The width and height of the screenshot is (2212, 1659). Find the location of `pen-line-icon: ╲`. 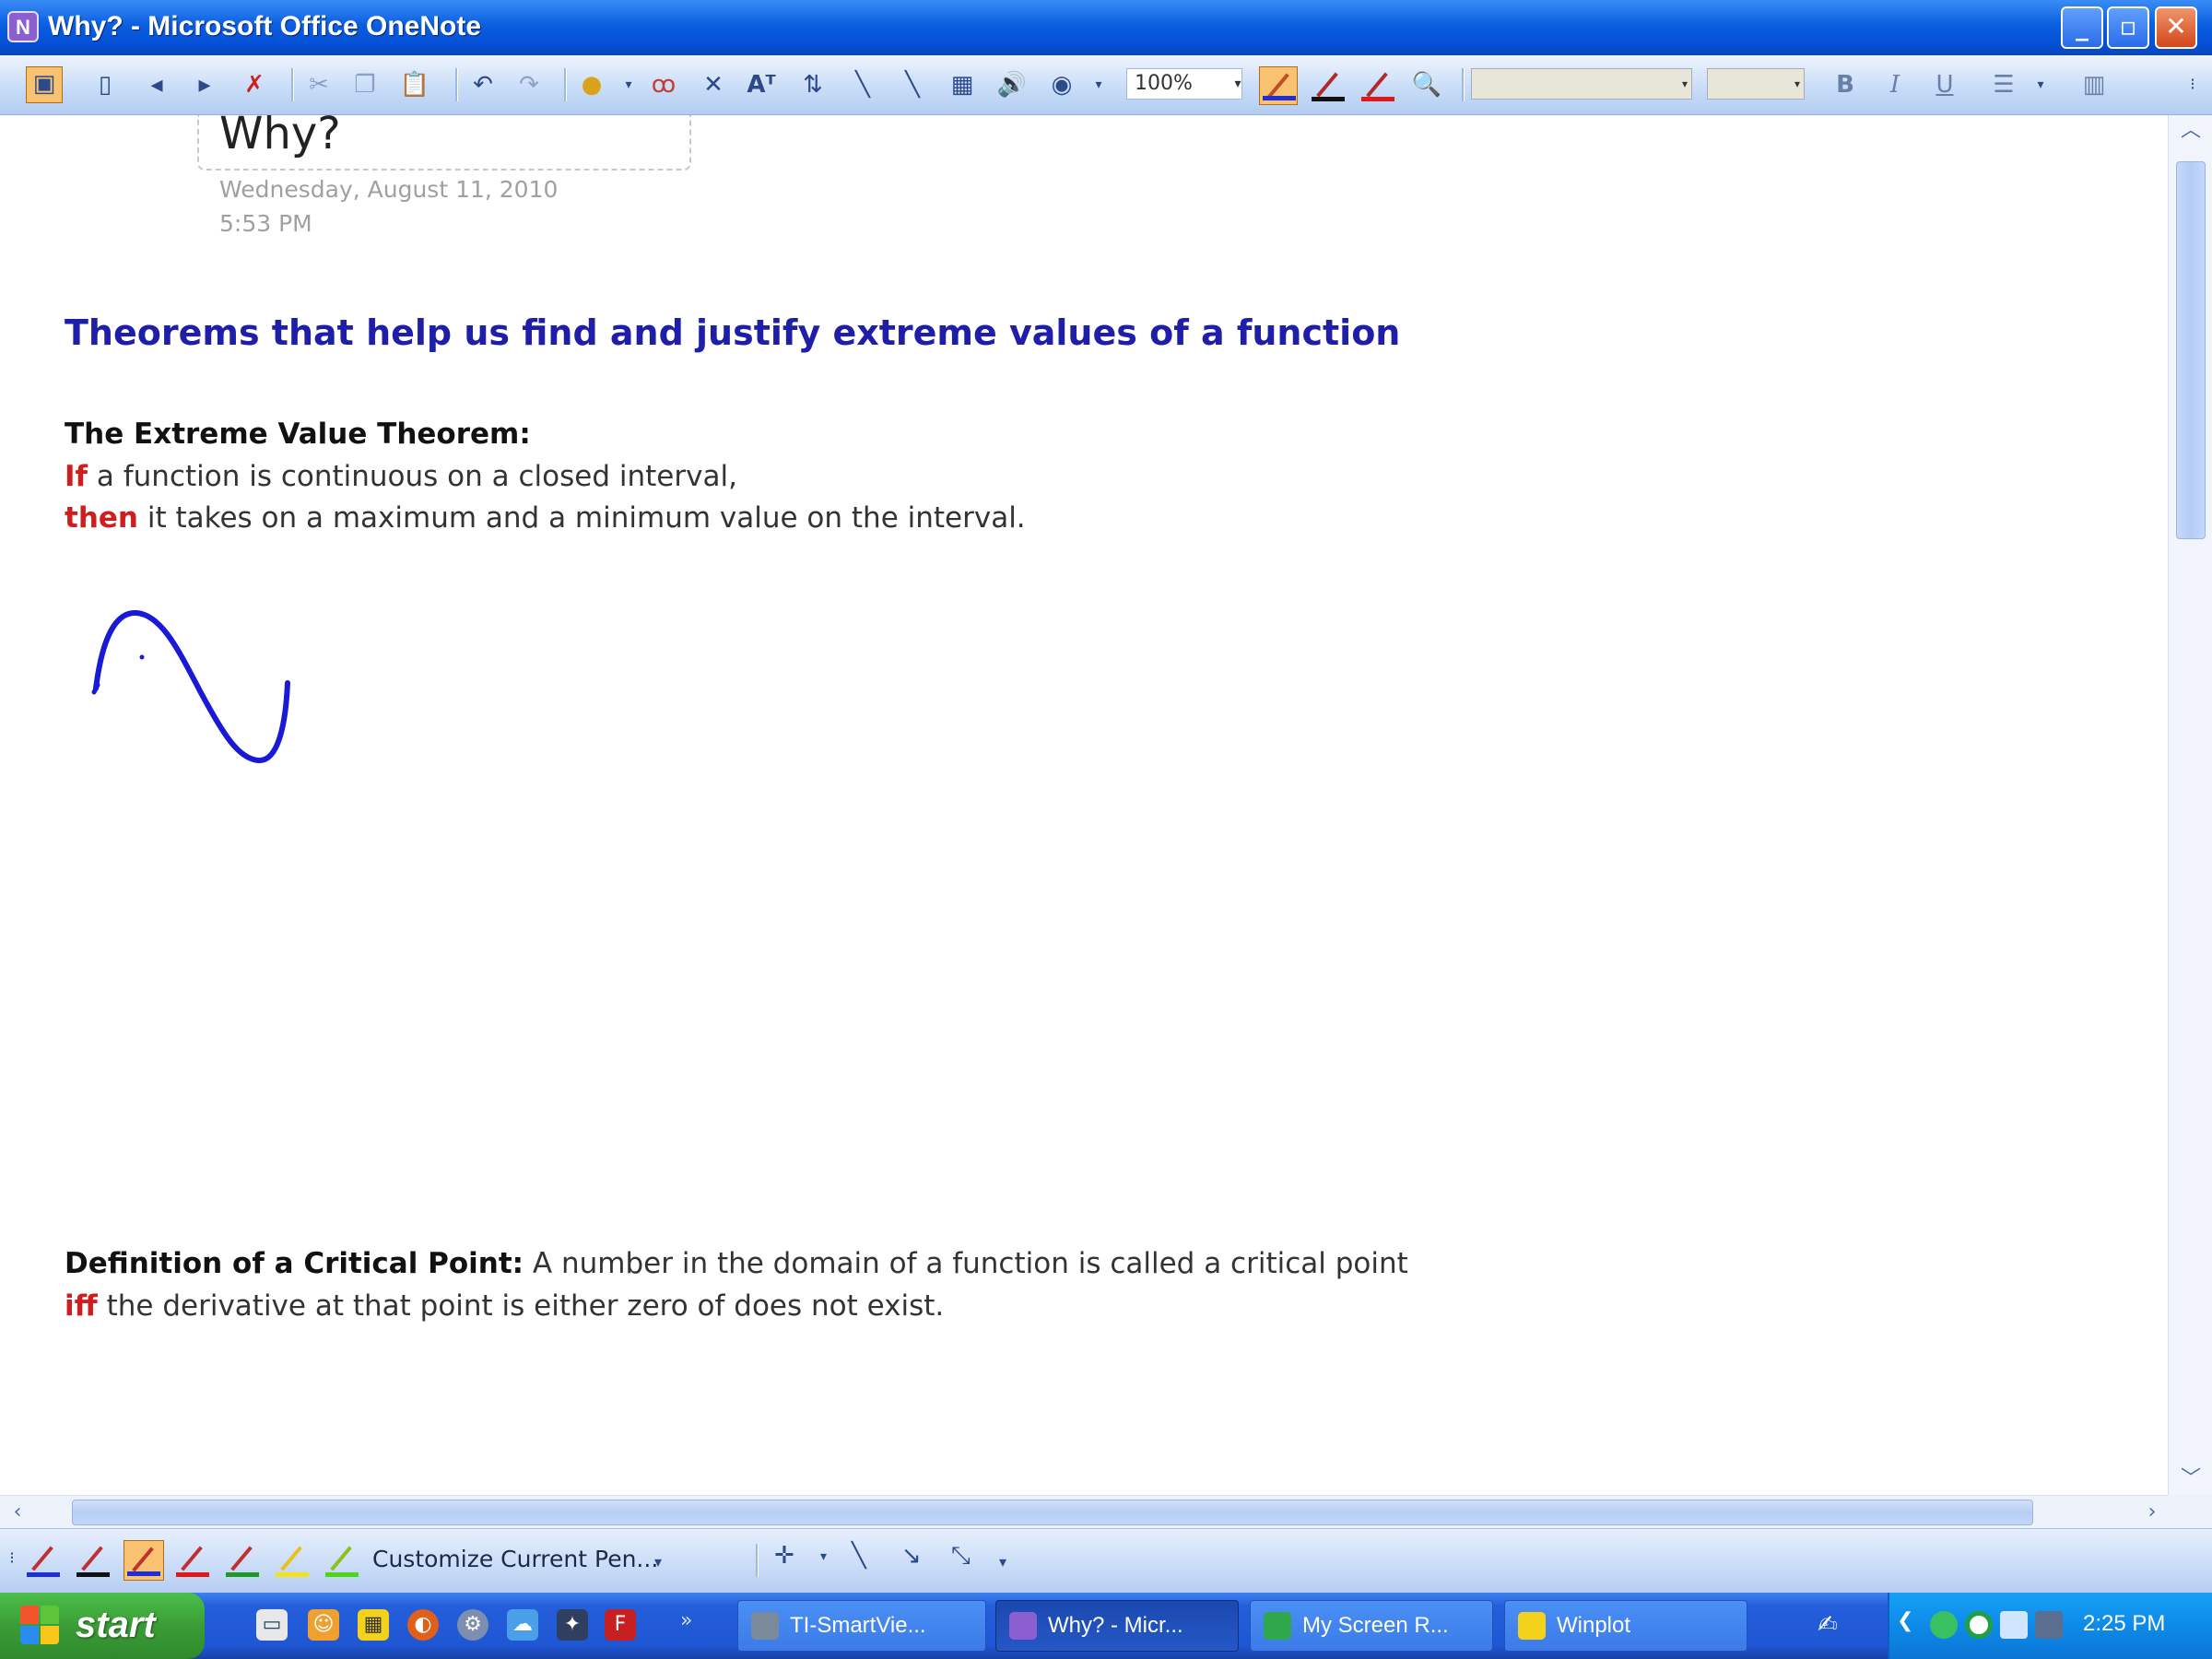

pen-line-icon: ╲ is located at coordinates (862, 84).